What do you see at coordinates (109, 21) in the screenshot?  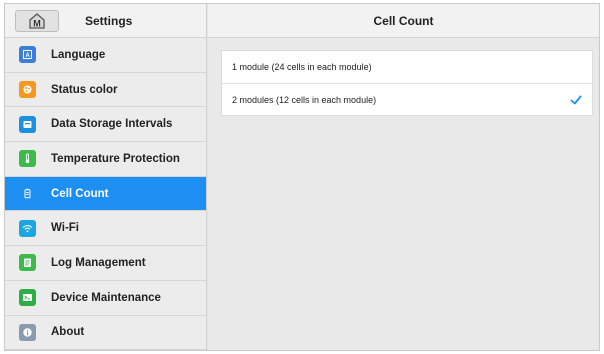 I see `sidebar-title: Settings` at bounding box center [109, 21].